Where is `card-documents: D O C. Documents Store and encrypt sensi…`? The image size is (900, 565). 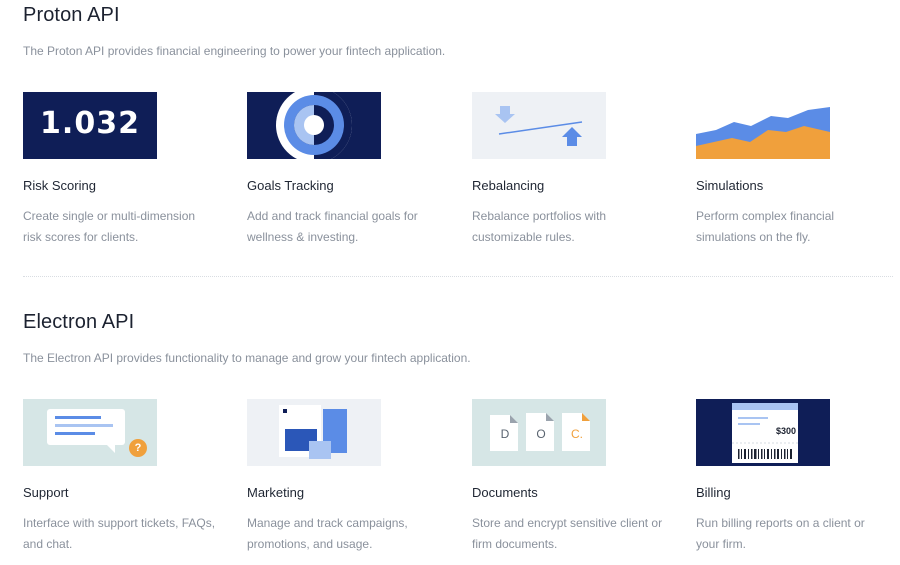 card-documents: D O C. Documents Store and encrypt sensi… is located at coordinates (579, 477).